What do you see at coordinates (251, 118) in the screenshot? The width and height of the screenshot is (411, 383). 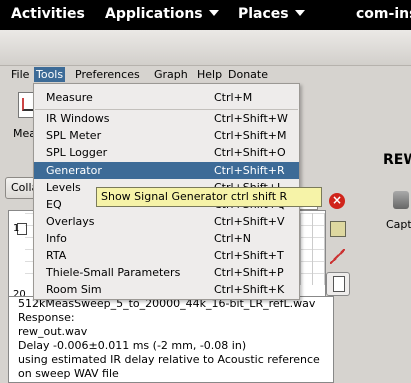 I see `menu-item-shortcut: Ctrl+Shift+W` at bounding box center [251, 118].